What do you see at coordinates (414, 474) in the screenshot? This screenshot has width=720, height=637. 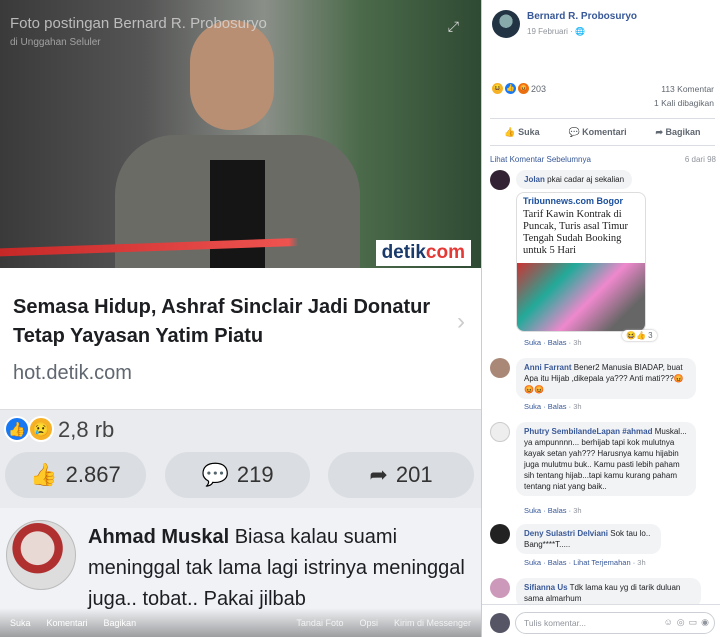 I see `share-count: 201` at bounding box center [414, 474].